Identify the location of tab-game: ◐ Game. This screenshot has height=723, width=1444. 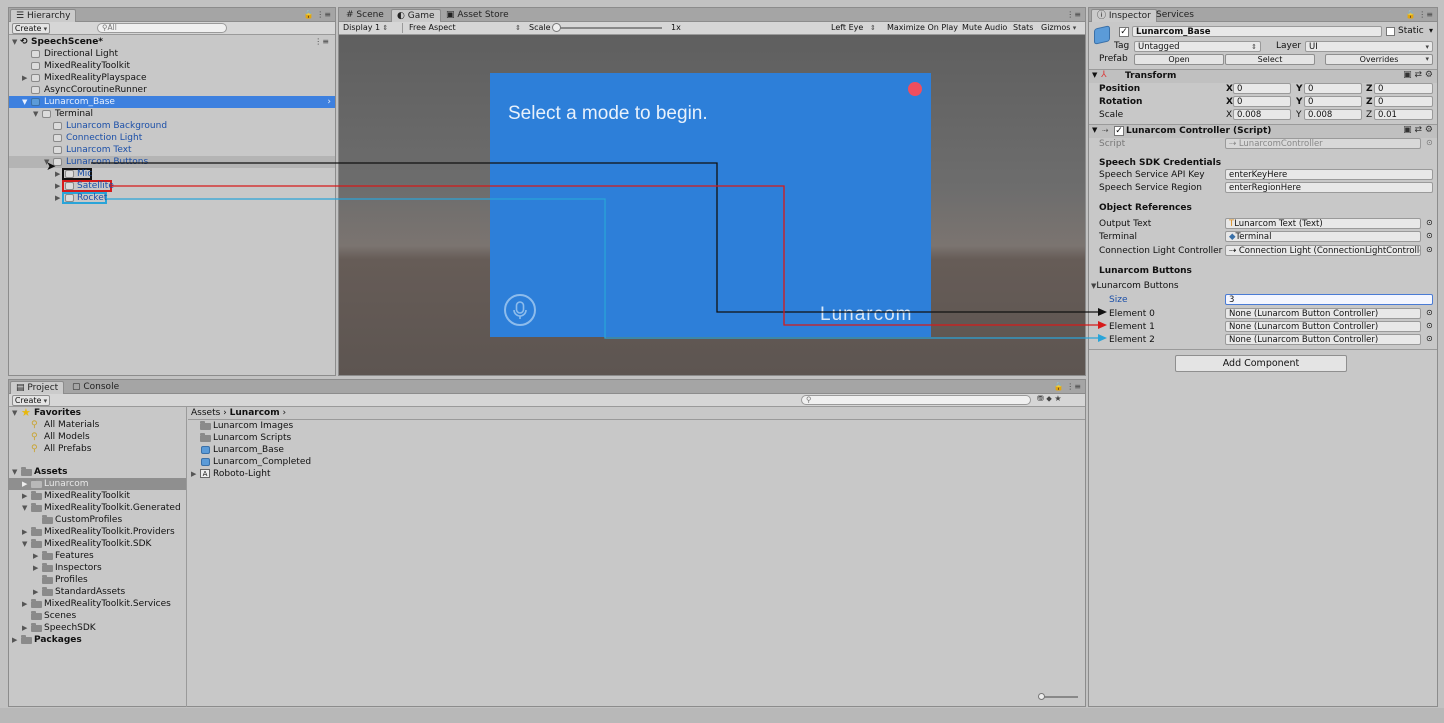
(416, 15).